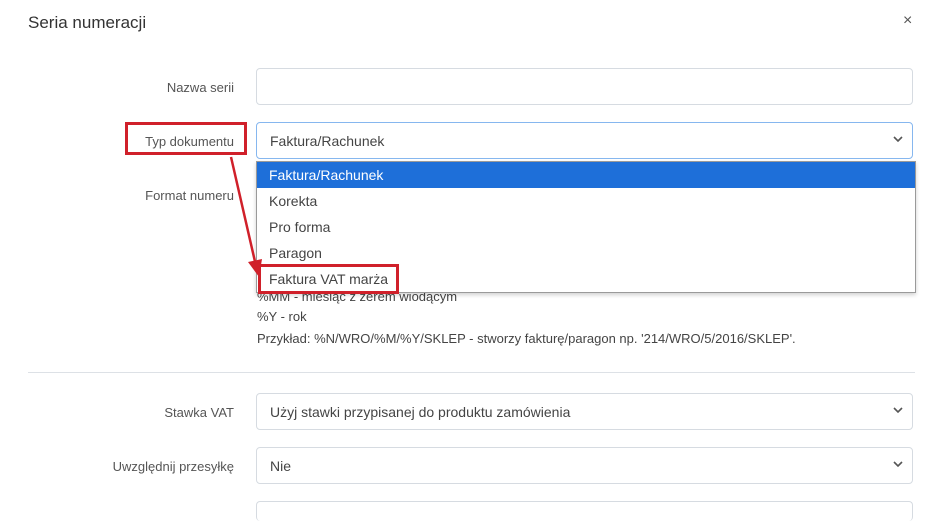 Image resolution: width=937 pixels, height=521 pixels. What do you see at coordinates (584, 465) in the screenshot?
I see `shipping-select: Nie` at bounding box center [584, 465].